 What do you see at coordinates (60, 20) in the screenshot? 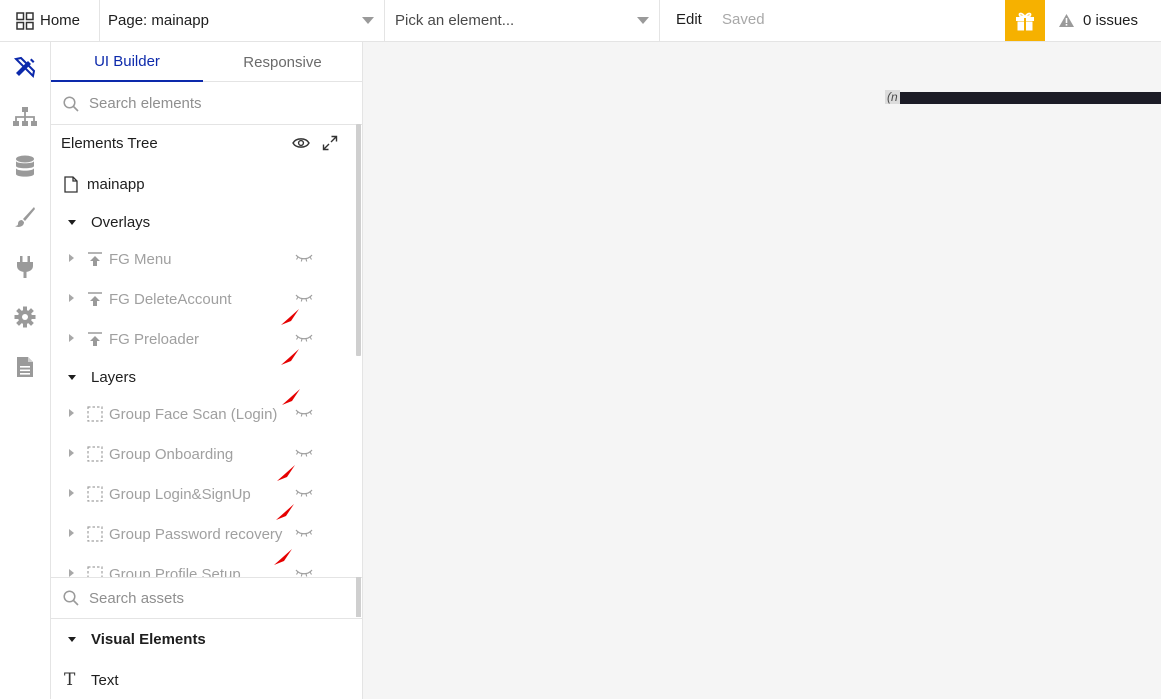
I see `home-label: Home` at bounding box center [60, 20].